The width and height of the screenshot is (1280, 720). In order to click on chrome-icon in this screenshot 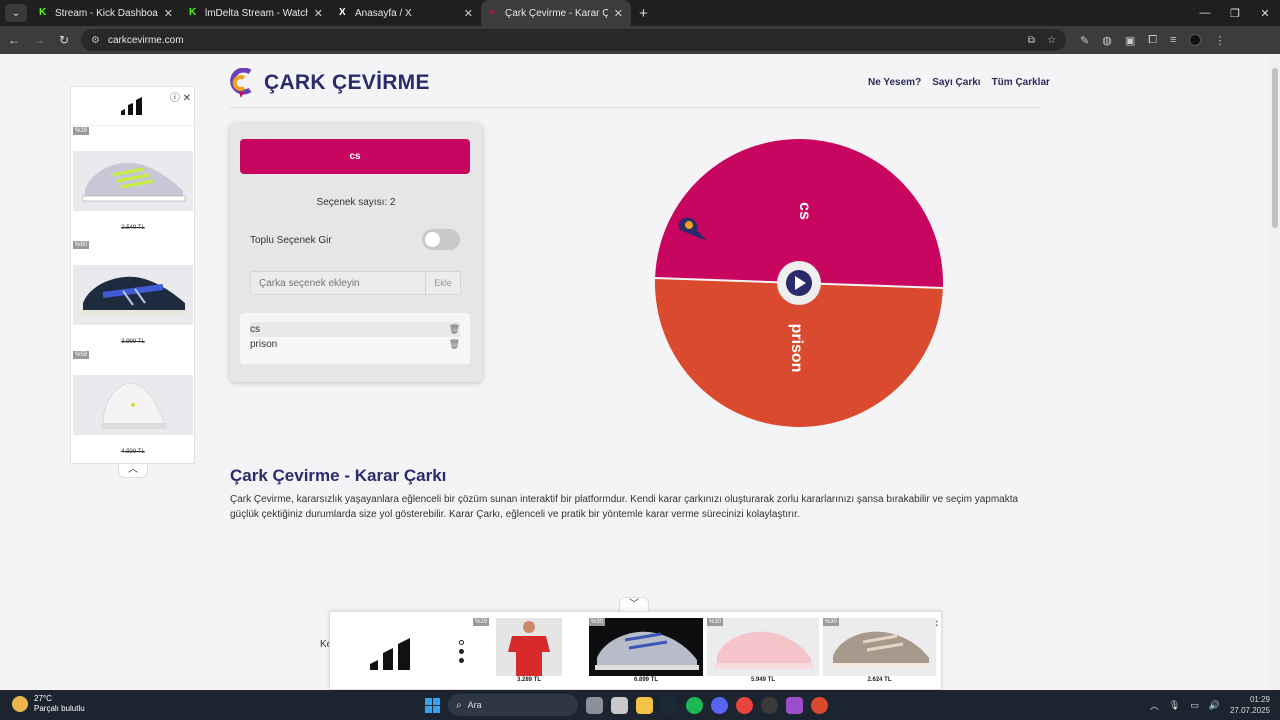, I will do `click(744, 705)`.